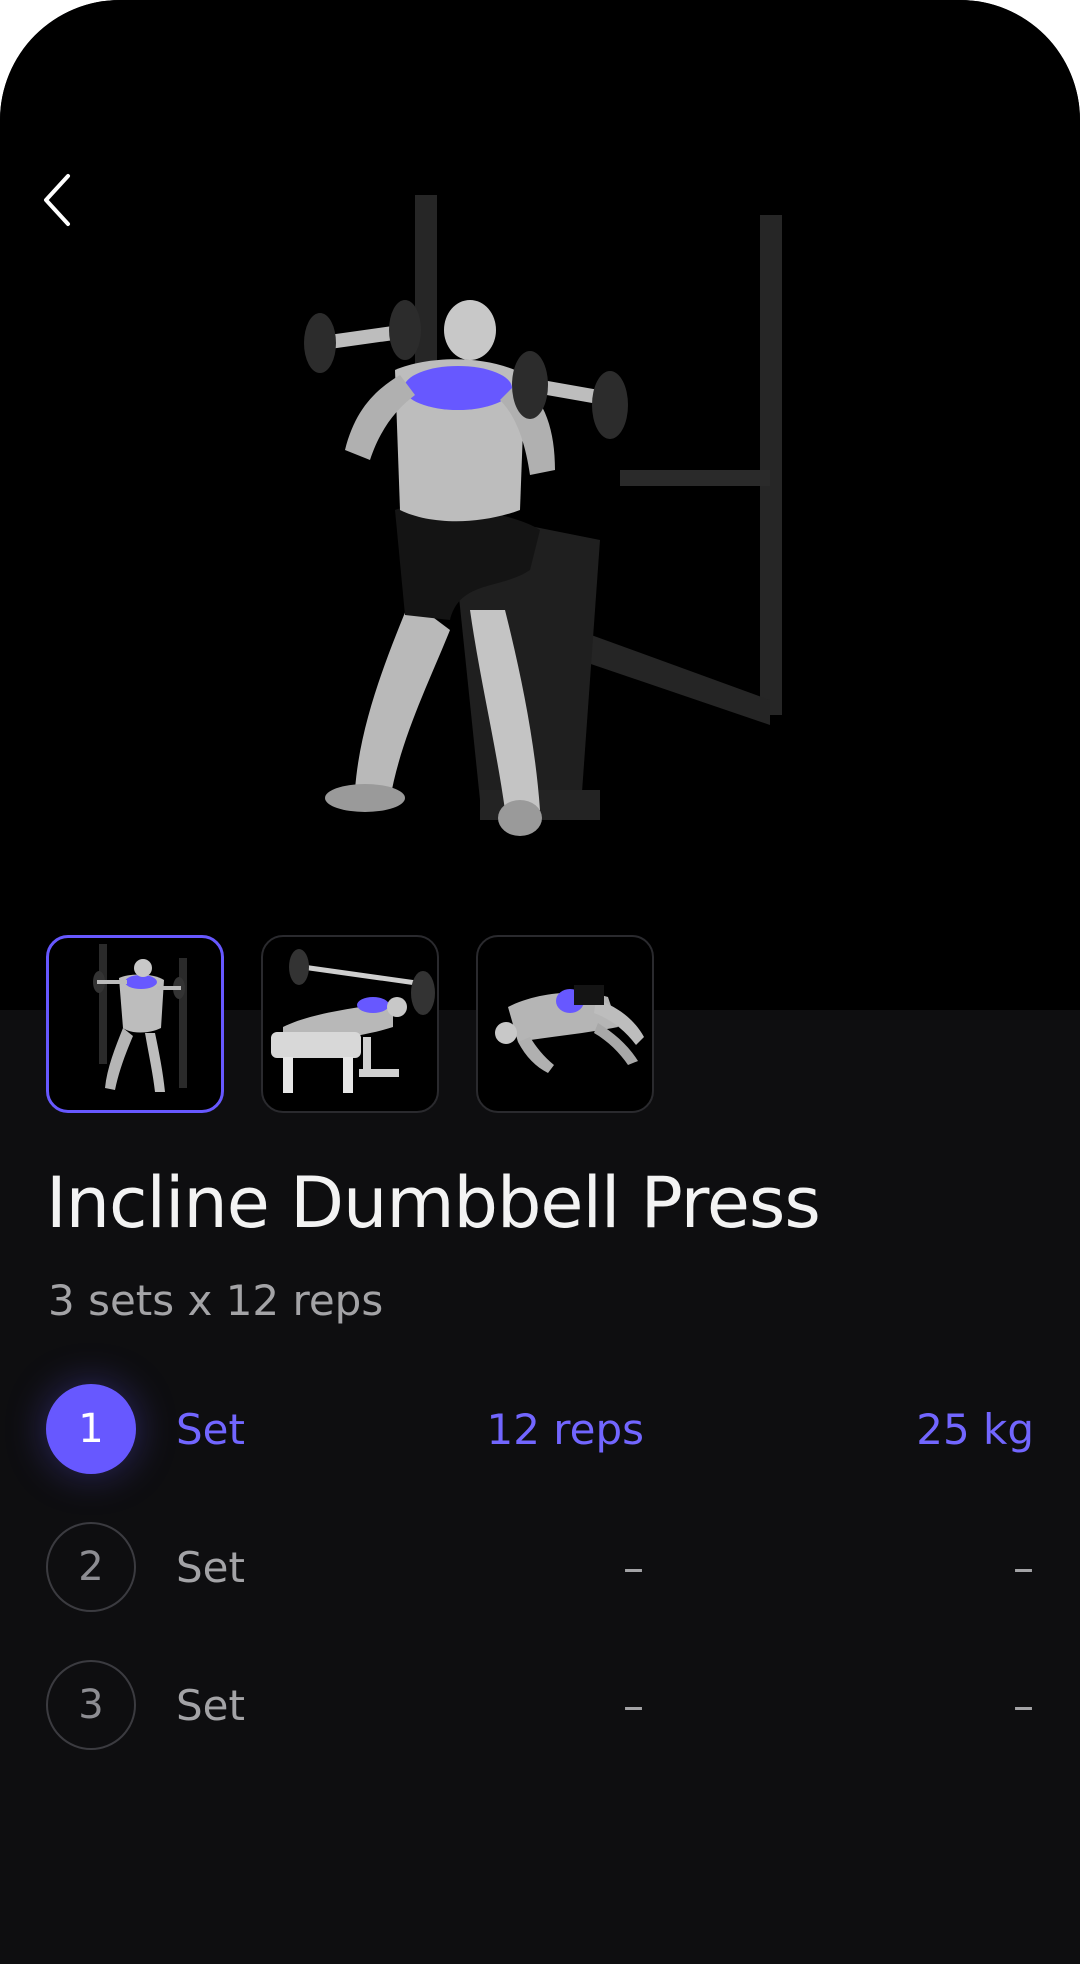 The image size is (1080, 1964). Describe the element at coordinates (540, 1705) in the screenshot. I see `set-row-3: 3 Set – –` at that location.